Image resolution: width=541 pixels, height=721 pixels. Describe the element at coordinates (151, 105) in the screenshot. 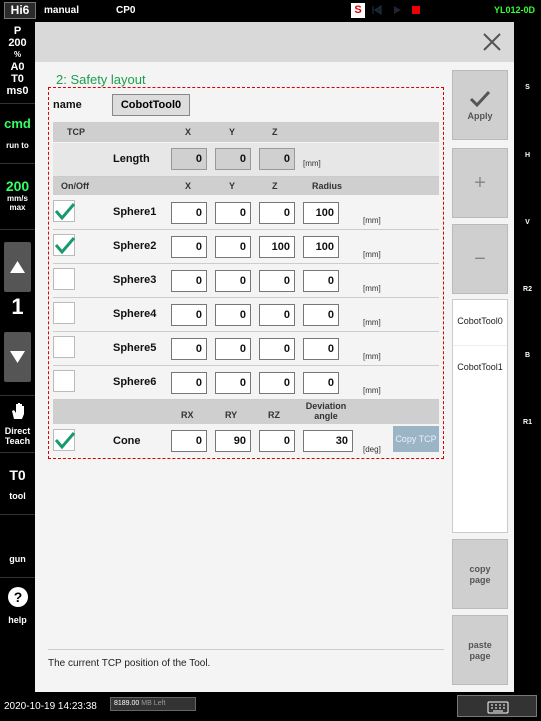

I see `tool-name-field: CobotTool0` at that location.